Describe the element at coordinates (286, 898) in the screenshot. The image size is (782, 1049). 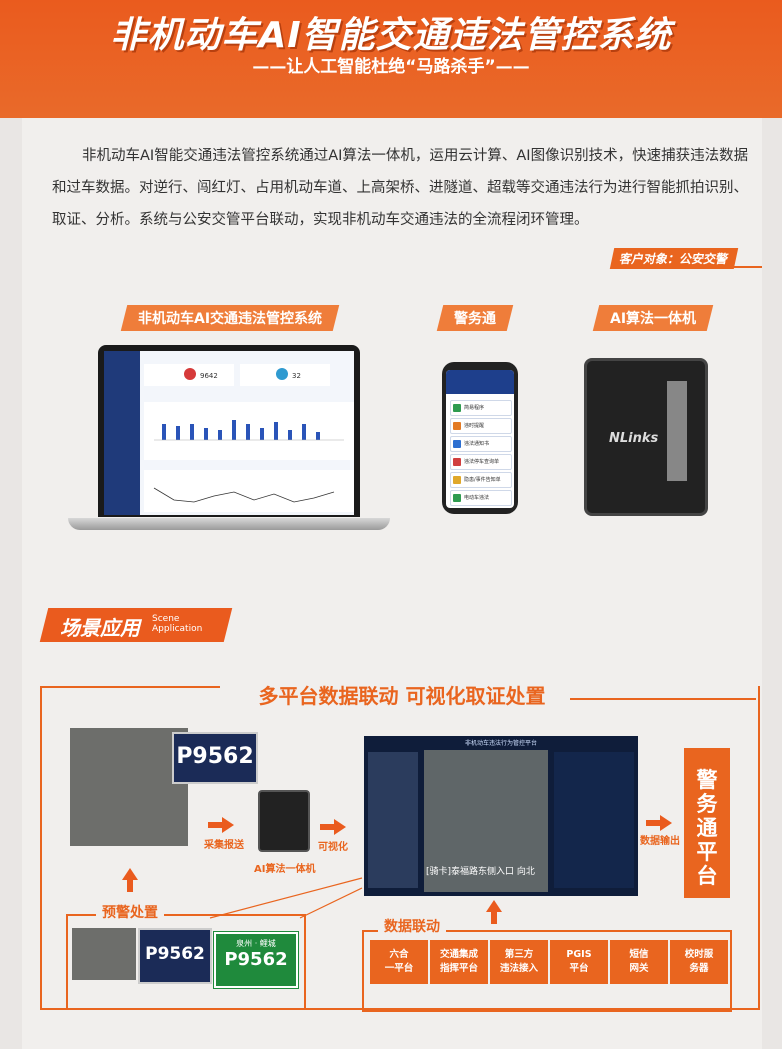
I see `connector-lines` at that location.